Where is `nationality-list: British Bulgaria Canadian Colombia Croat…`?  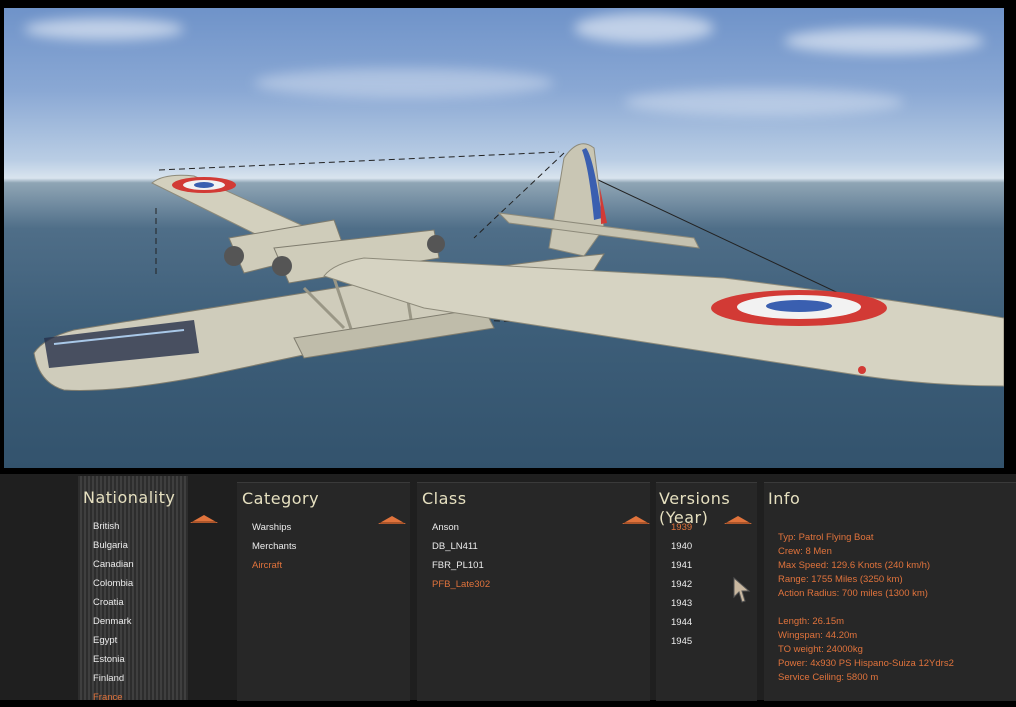
nationality-list: British Bulgaria Canadian Colombia Croat… is located at coordinates (106, 612).